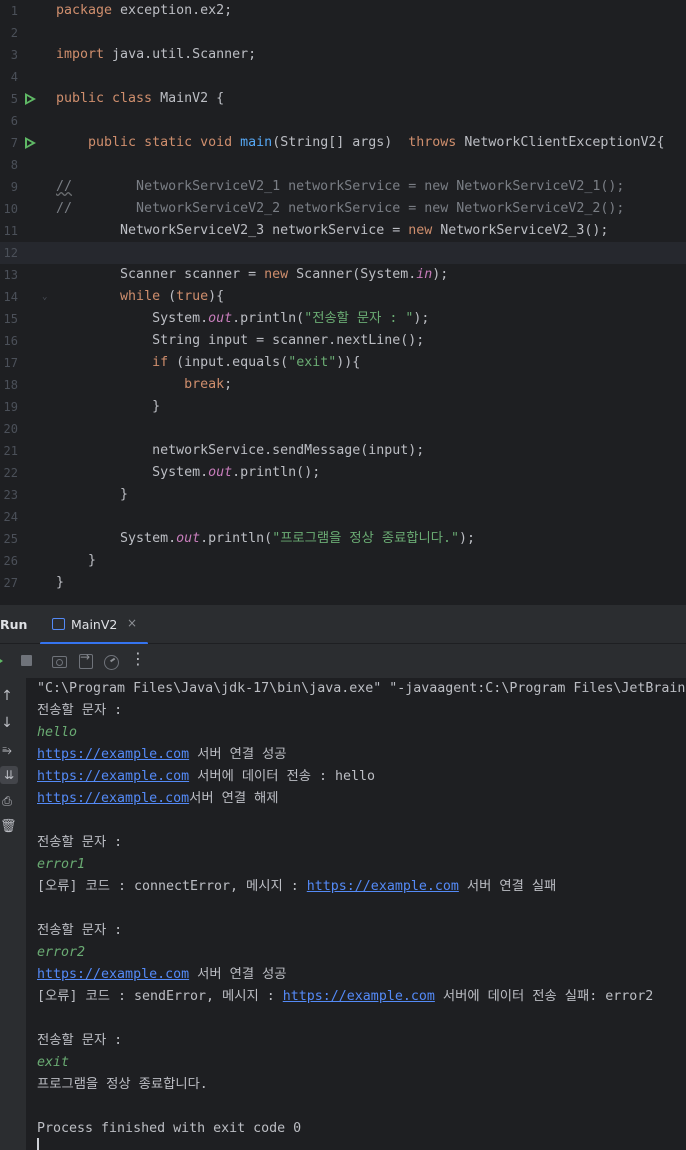 This screenshot has width=686, height=1150. I want to click on code-text: System.out.println("프로그램을 정상 종료합니다.");, so click(265, 539).